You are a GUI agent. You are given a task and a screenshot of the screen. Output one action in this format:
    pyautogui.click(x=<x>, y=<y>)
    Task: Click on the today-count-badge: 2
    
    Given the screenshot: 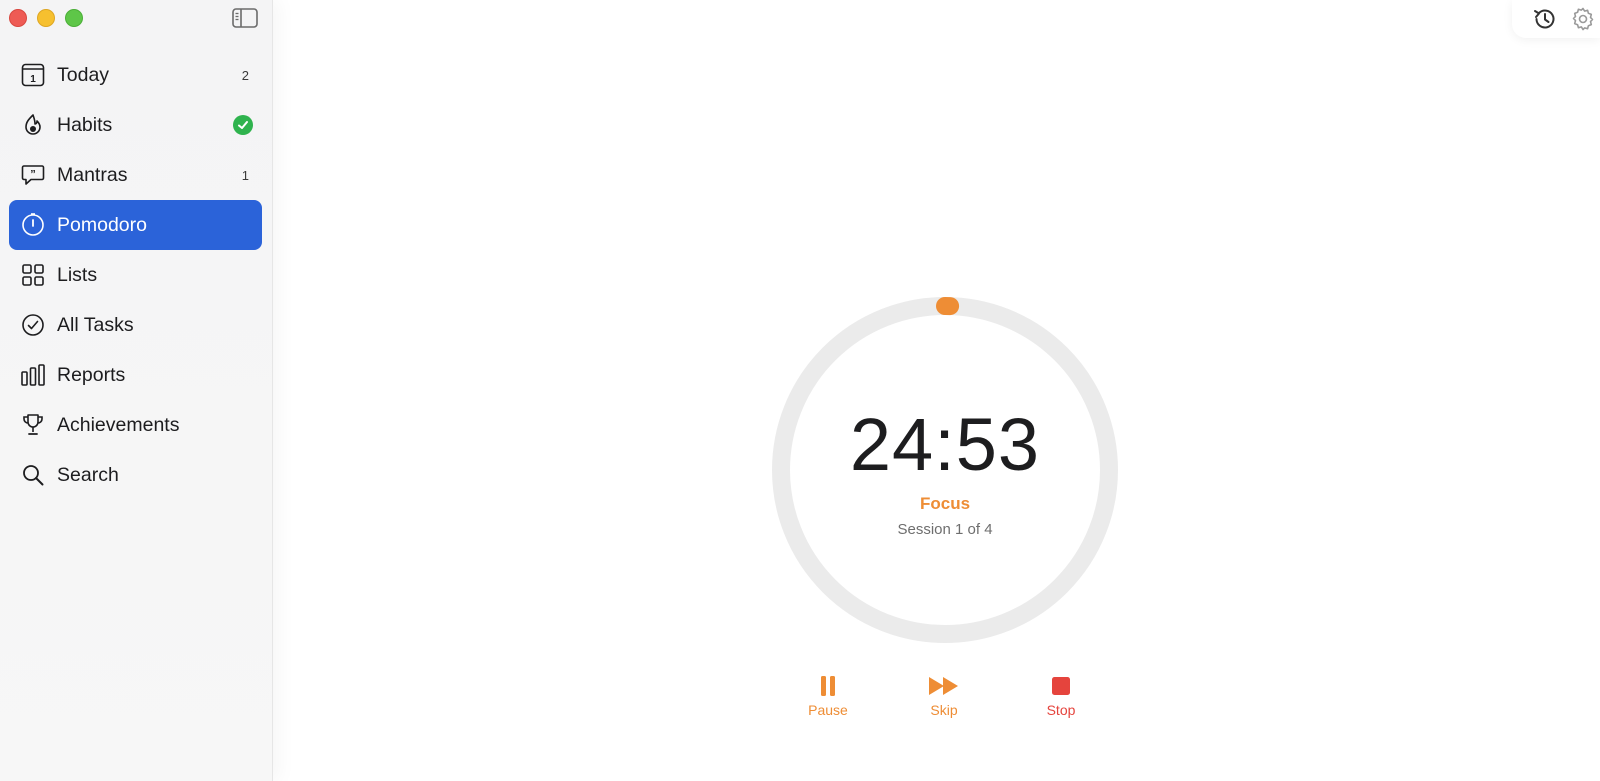 What is the action you would take?
    pyautogui.click(x=245, y=75)
    